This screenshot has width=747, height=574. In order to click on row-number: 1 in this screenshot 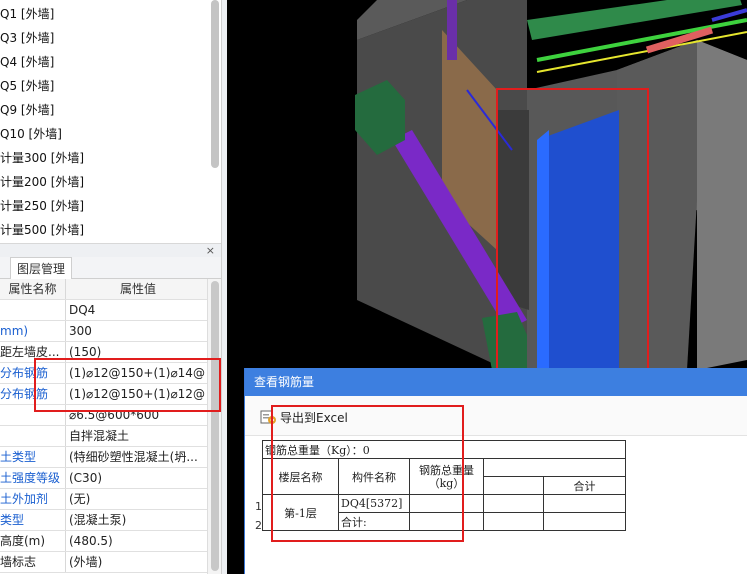, I will do `click(258, 506)`.